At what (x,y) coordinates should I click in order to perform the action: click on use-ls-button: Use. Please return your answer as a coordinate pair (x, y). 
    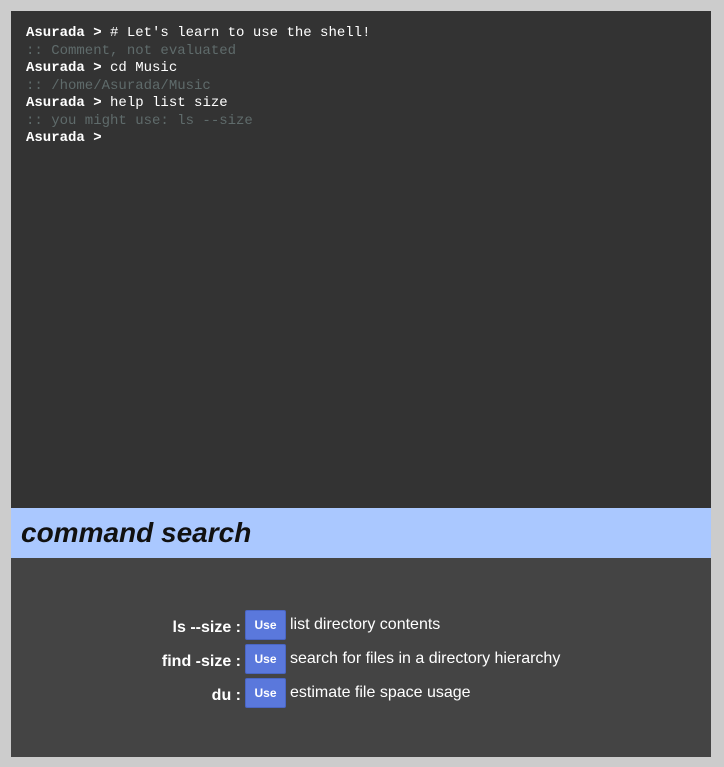
    Looking at the image, I should click on (265, 625).